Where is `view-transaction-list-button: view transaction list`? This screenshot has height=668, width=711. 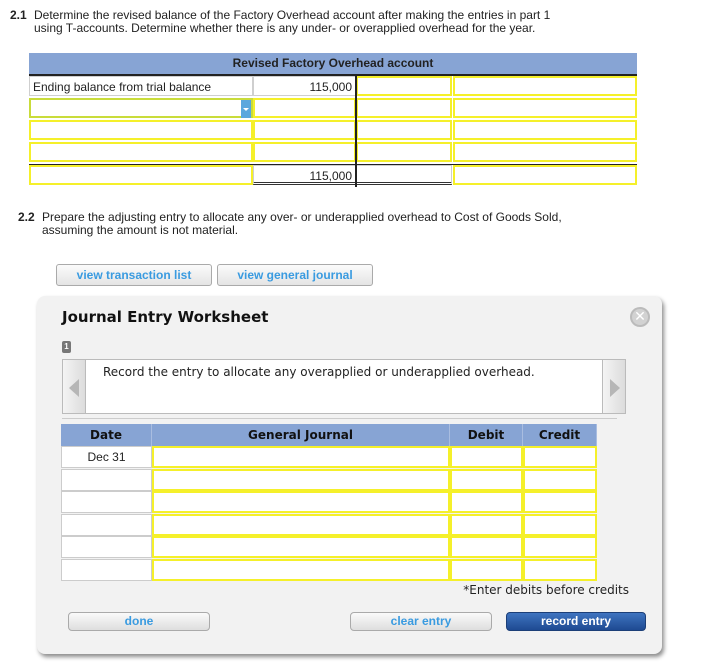
view-transaction-list-button: view transaction list is located at coordinates (134, 275).